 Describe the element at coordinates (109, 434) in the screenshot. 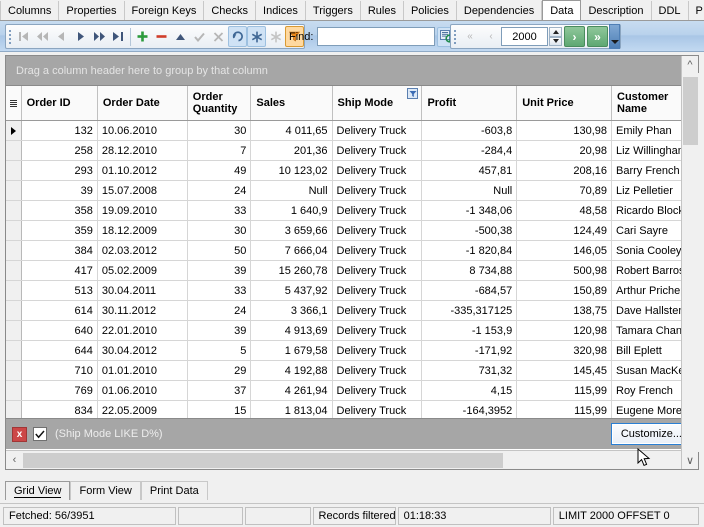

I see `filter-expression: (Ship Mode LIKE D%)` at that location.